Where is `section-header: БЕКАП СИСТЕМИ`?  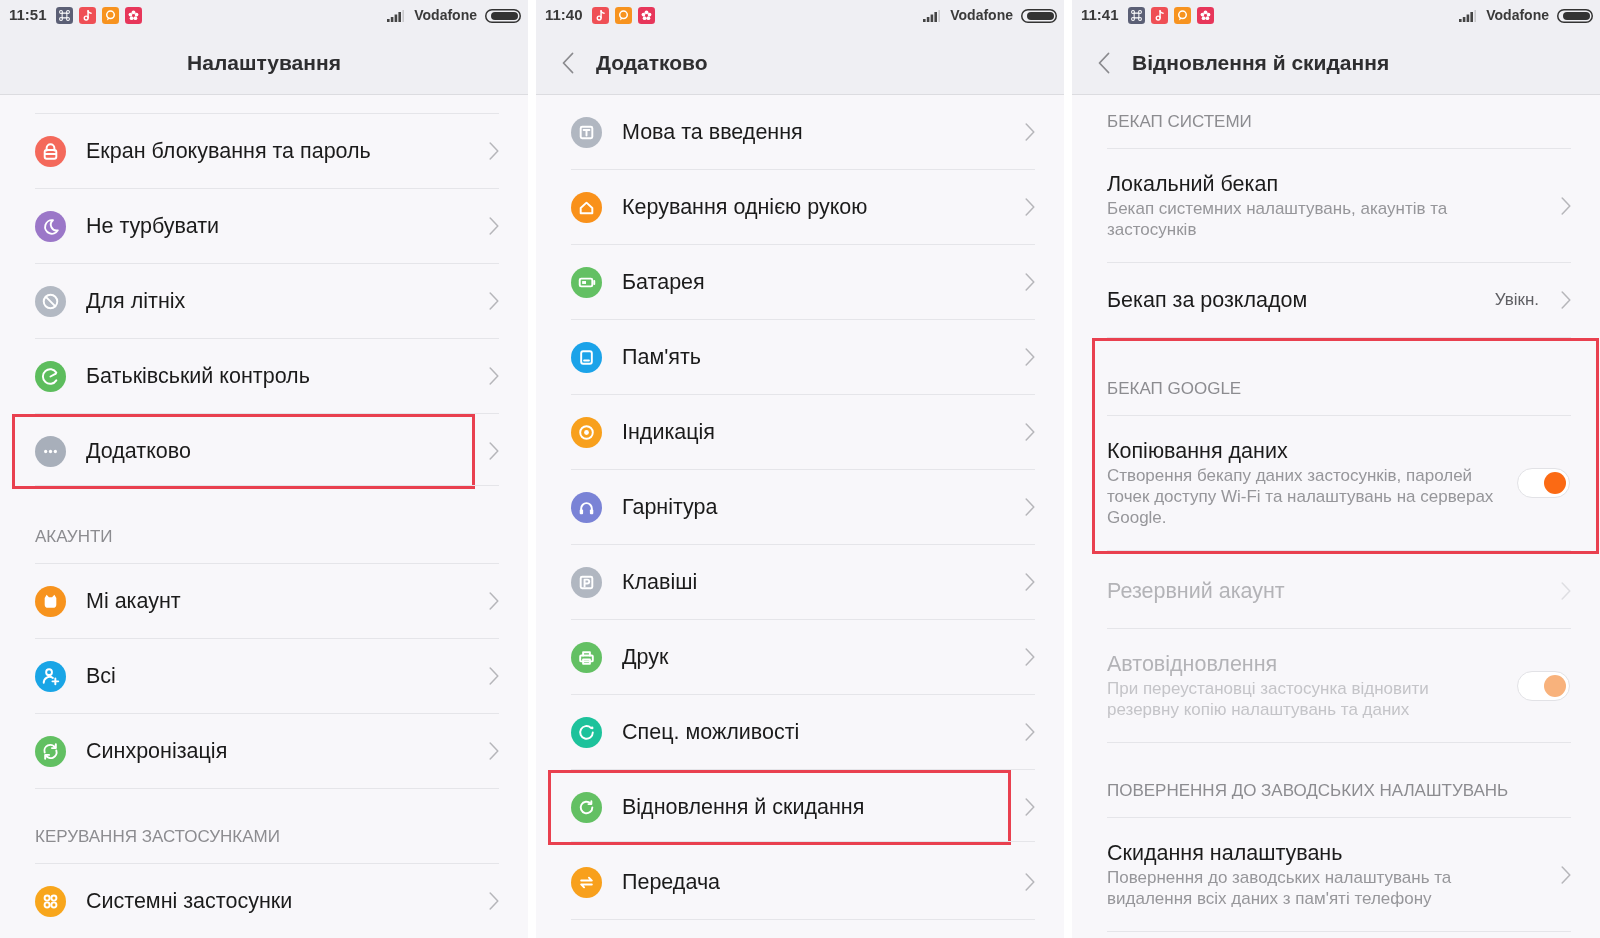
section-header: БЕКАП СИСТЕМИ is located at coordinates (1179, 122).